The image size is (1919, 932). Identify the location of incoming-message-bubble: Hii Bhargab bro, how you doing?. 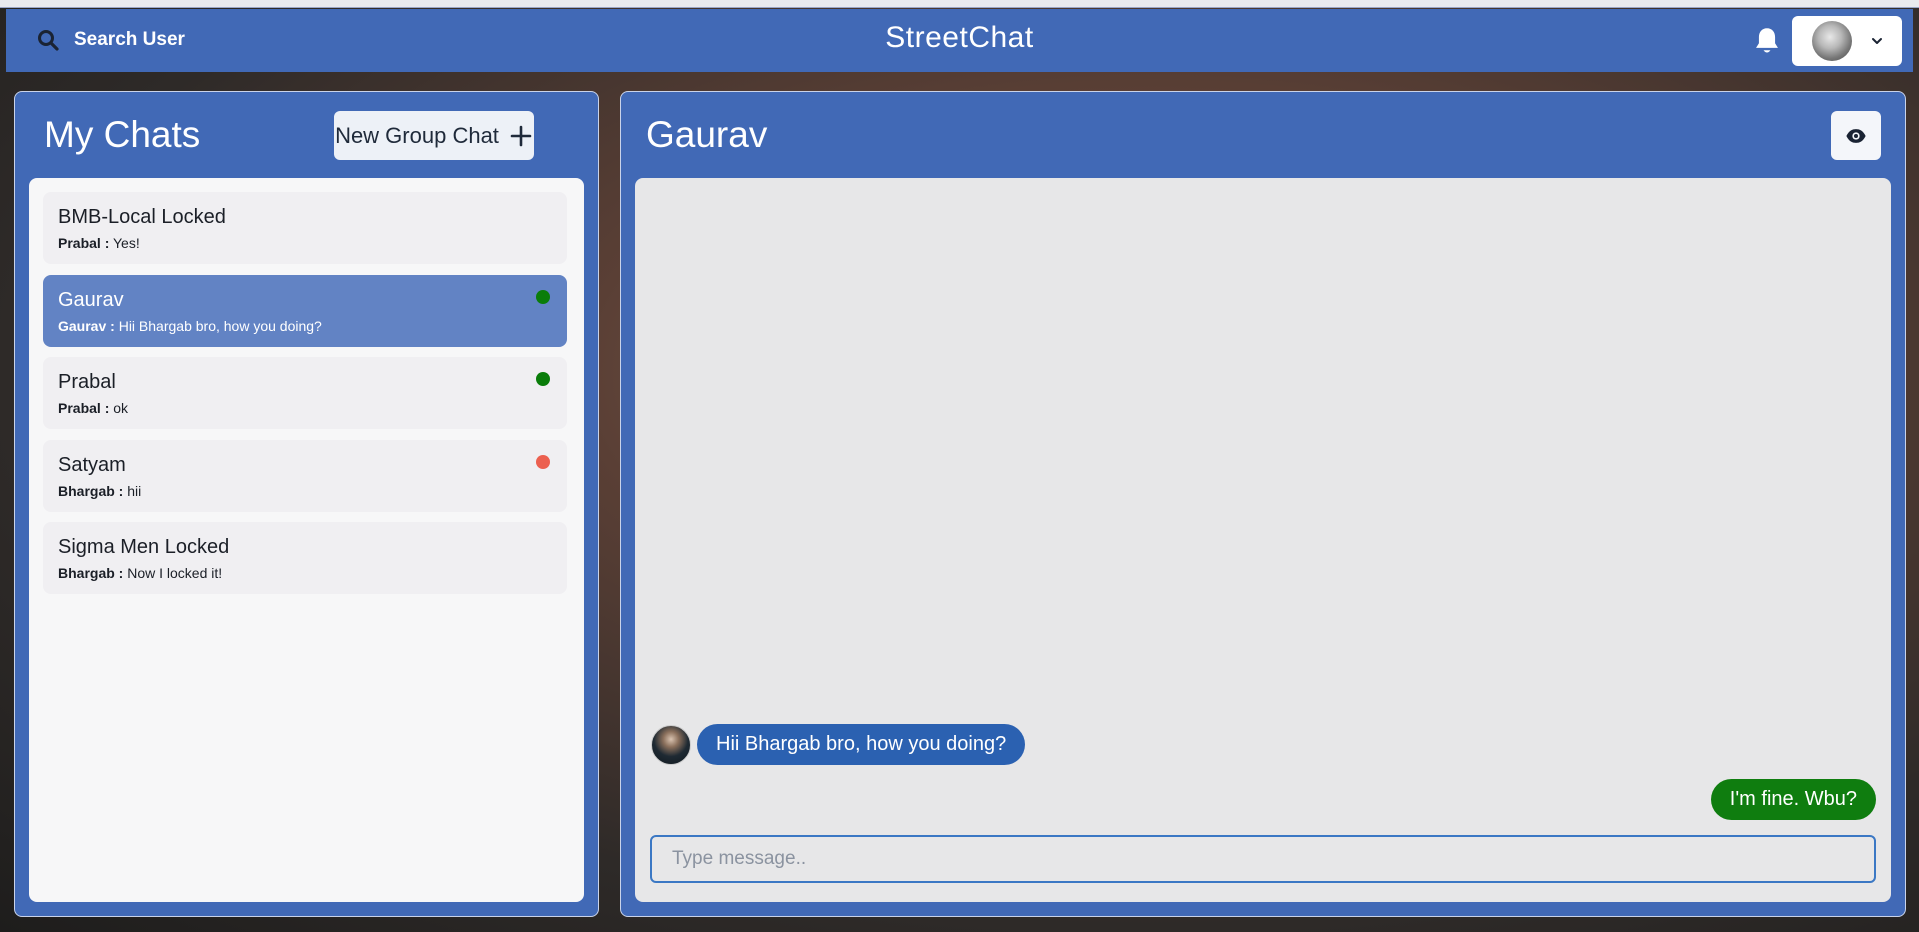
(861, 744).